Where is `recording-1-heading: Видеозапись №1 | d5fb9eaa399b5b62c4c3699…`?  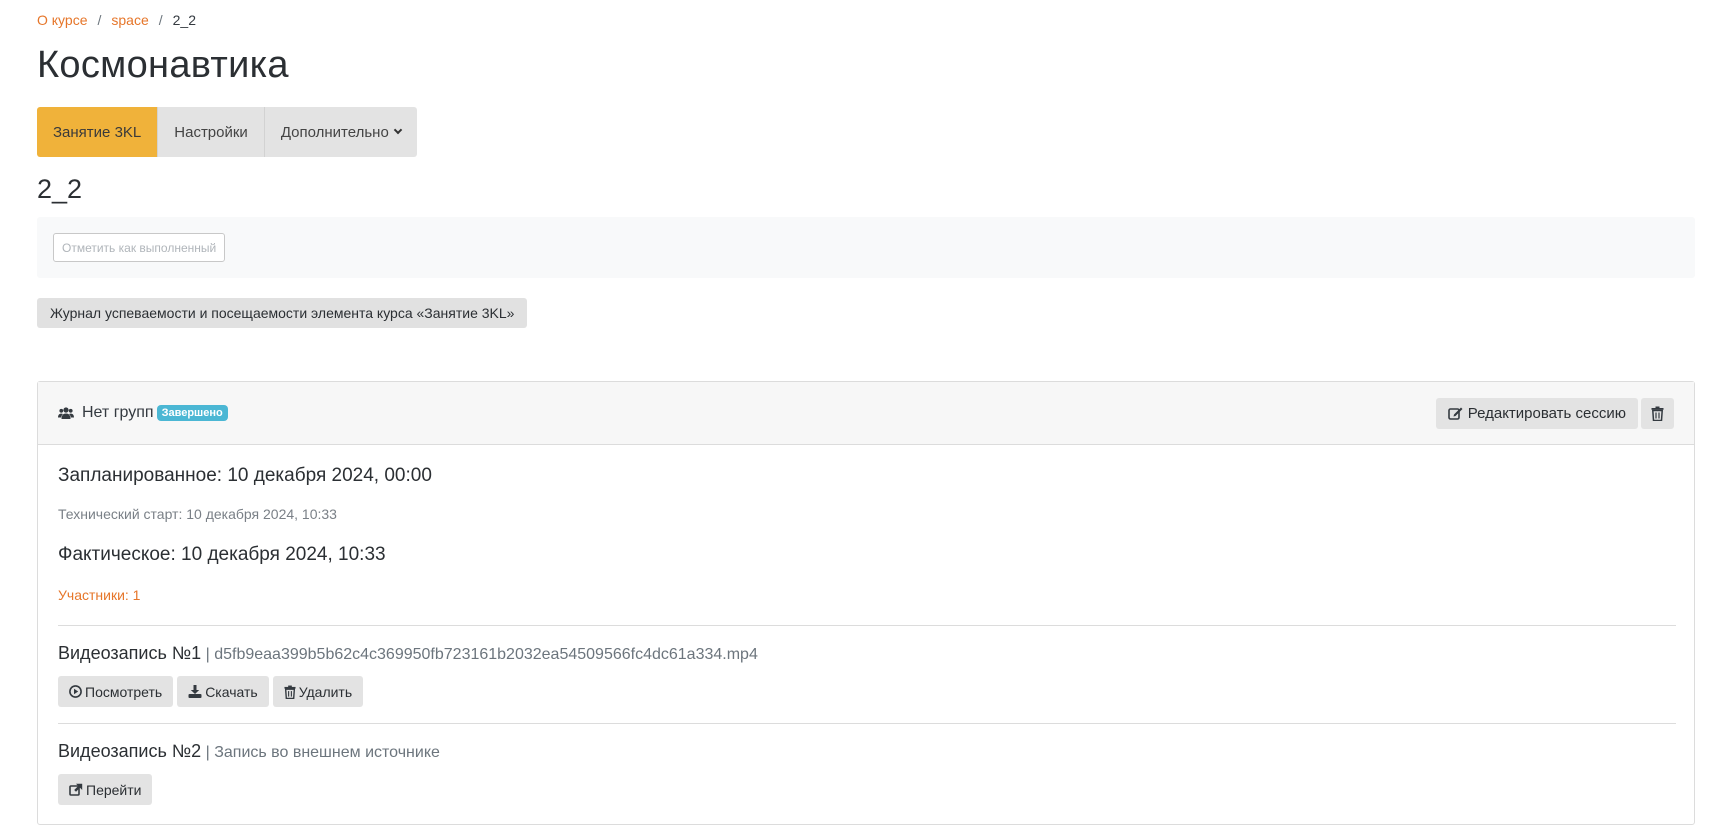
recording-1-heading: Видеозапись №1 | d5fb9eaa399b5b62c4c3699… is located at coordinates (408, 653).